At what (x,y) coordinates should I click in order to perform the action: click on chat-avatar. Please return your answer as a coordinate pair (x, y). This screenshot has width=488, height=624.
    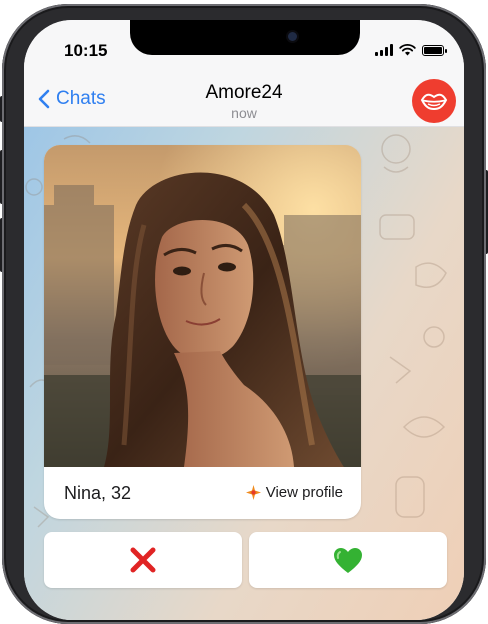
    Looking at the image, I should click on (434, 101).